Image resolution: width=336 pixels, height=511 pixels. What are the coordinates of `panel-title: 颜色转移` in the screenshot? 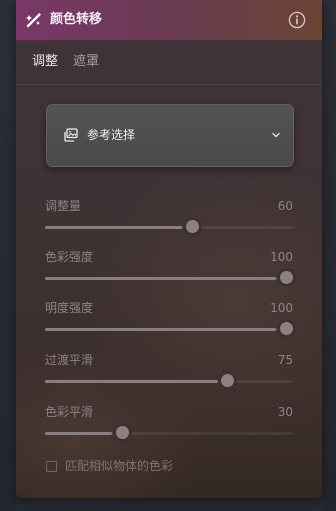 It's located at (76, 19).